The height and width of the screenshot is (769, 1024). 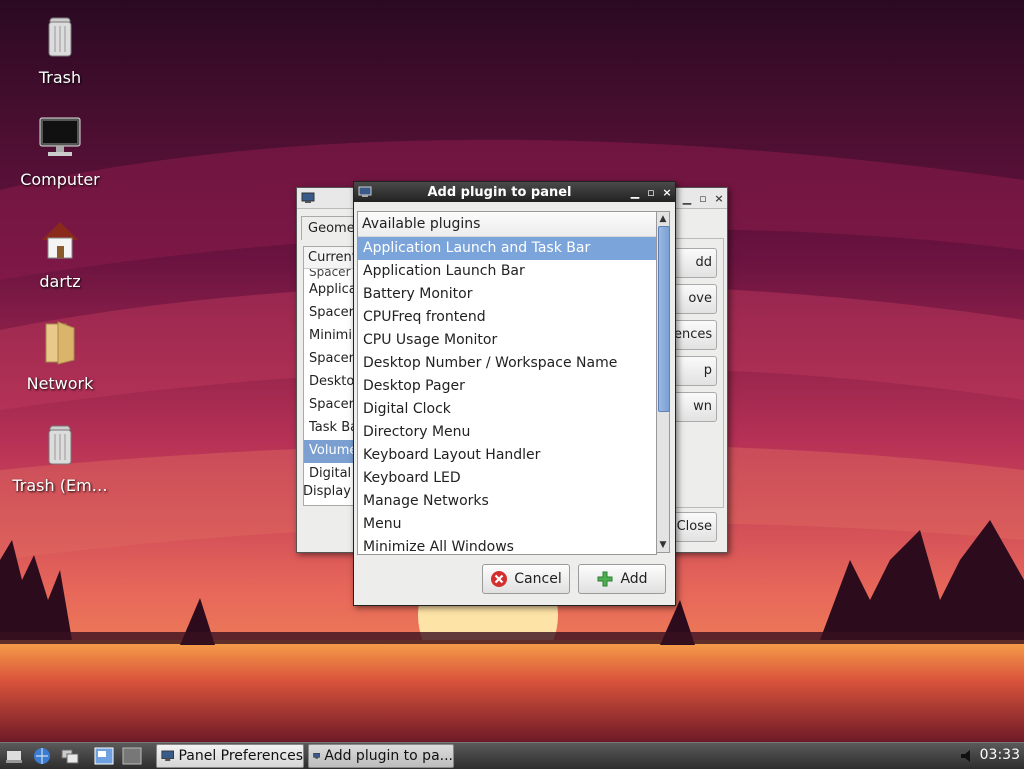 I want to click on display-label: Display, so click(x=327, y=491).